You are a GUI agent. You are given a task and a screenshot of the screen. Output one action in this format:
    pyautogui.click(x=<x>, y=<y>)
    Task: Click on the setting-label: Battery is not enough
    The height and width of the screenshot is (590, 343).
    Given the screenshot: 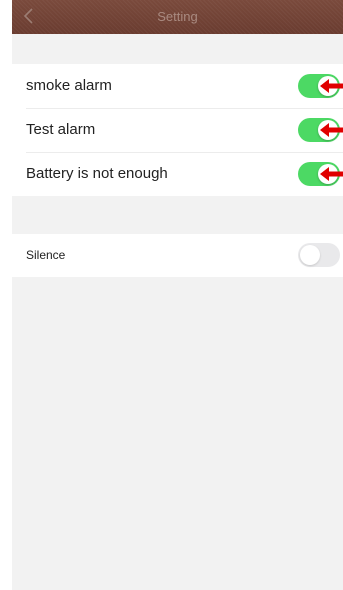 What is the action you would take?
    pyautogui.click(x=97, y=173)
    